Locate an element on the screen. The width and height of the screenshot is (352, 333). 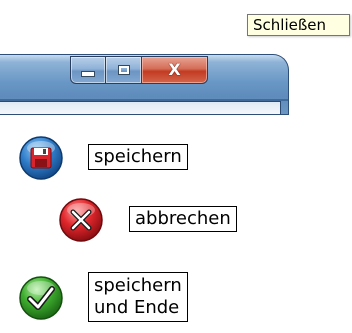
save-and-exit-label: speichern und Ende is located at coordinates (138, 297).